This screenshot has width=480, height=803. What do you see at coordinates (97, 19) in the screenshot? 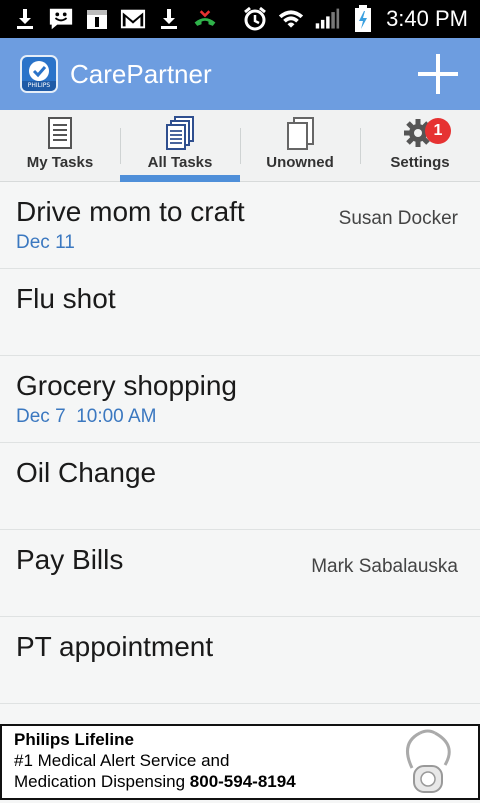
I see `calendar-icon` at bounding box center [97, 19].